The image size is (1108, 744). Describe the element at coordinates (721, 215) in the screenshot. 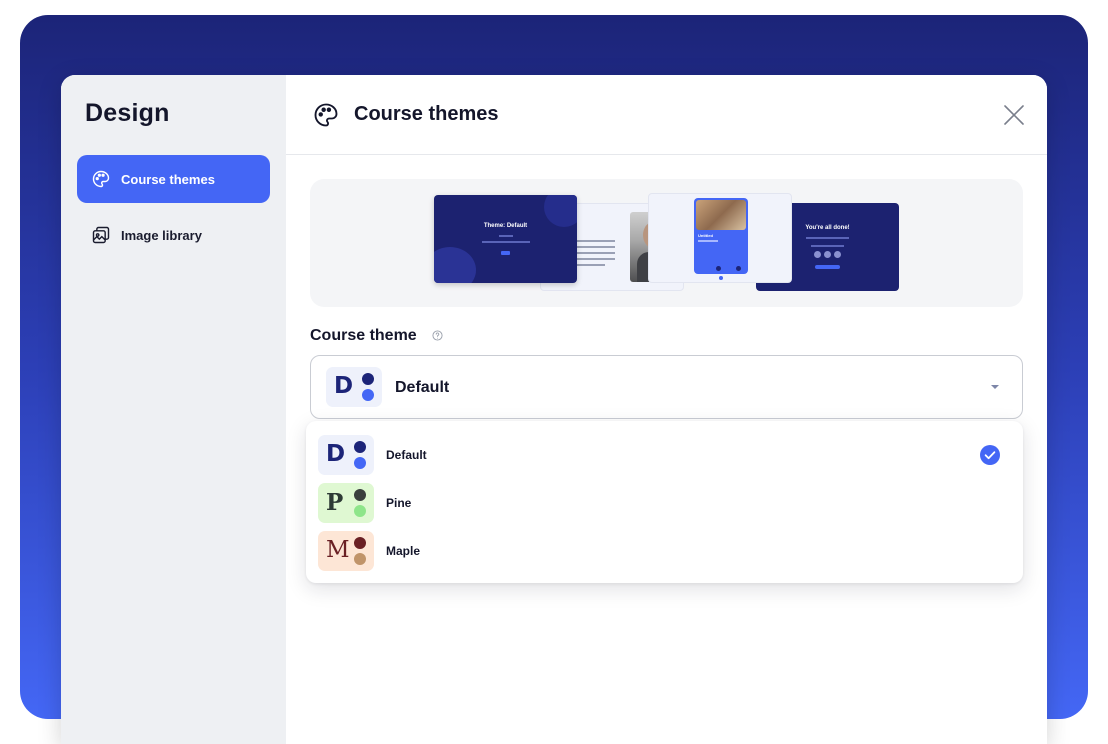

I see `library-image` at that location.